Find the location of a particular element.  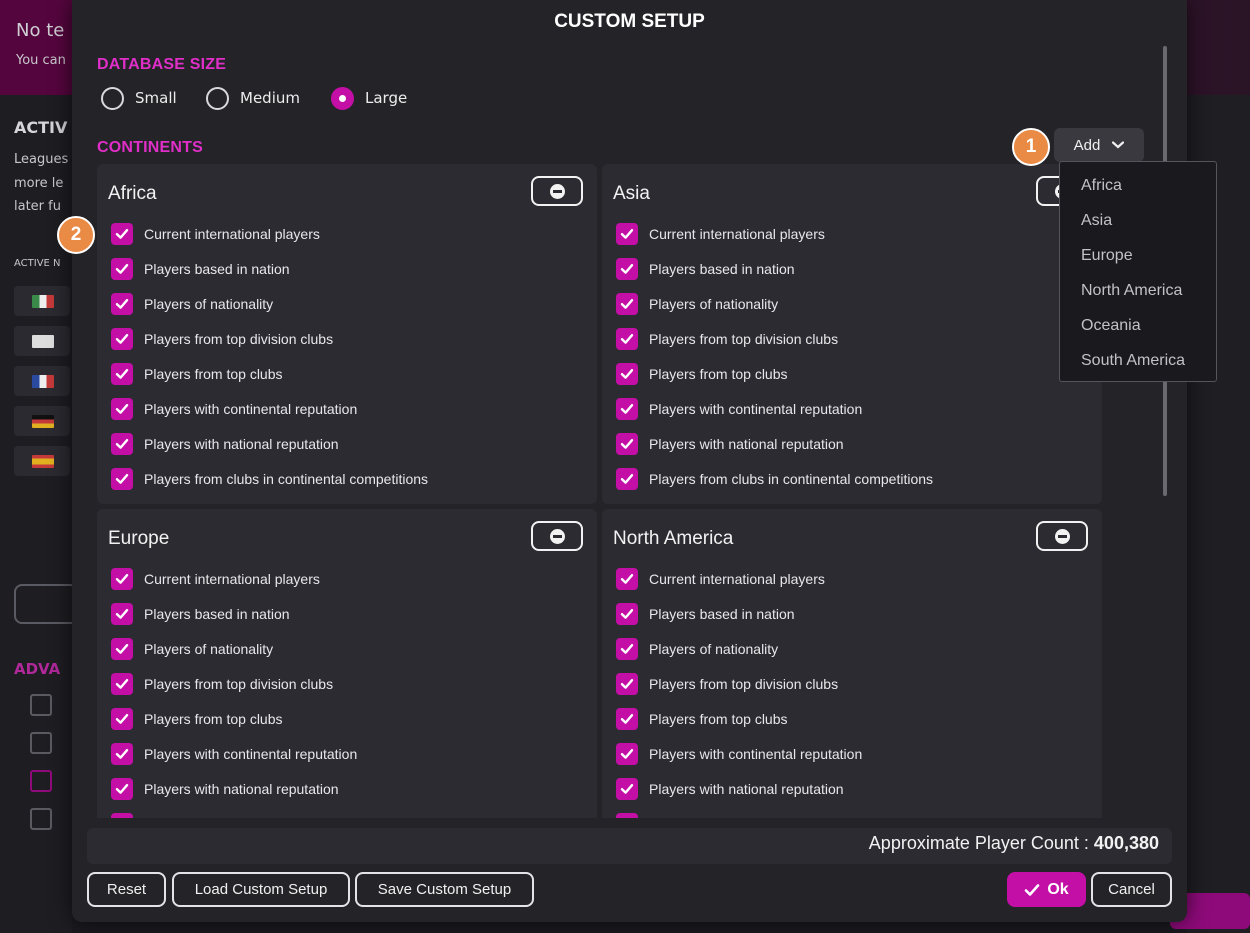

radio-medium: Medium is located at coordinates (253, 98).